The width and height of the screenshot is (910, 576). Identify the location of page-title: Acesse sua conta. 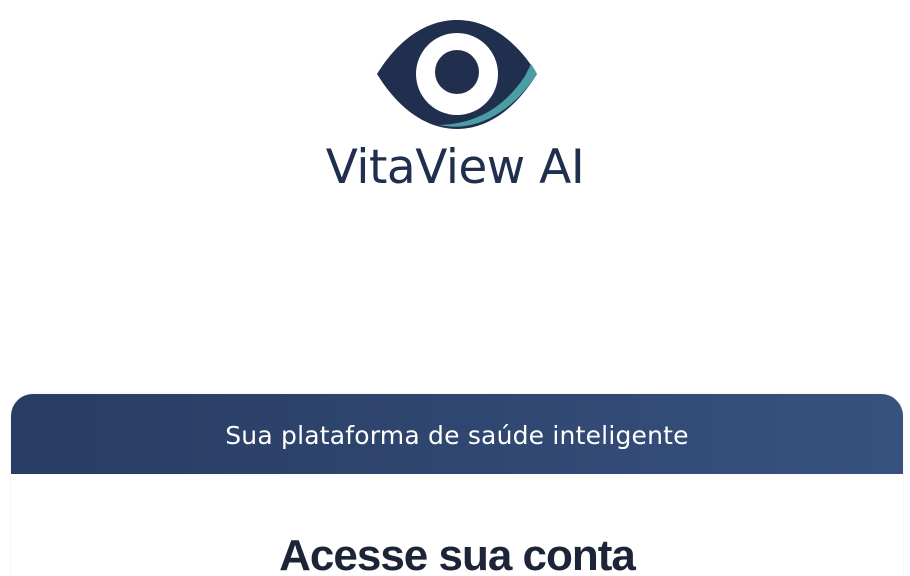
(457, 553).